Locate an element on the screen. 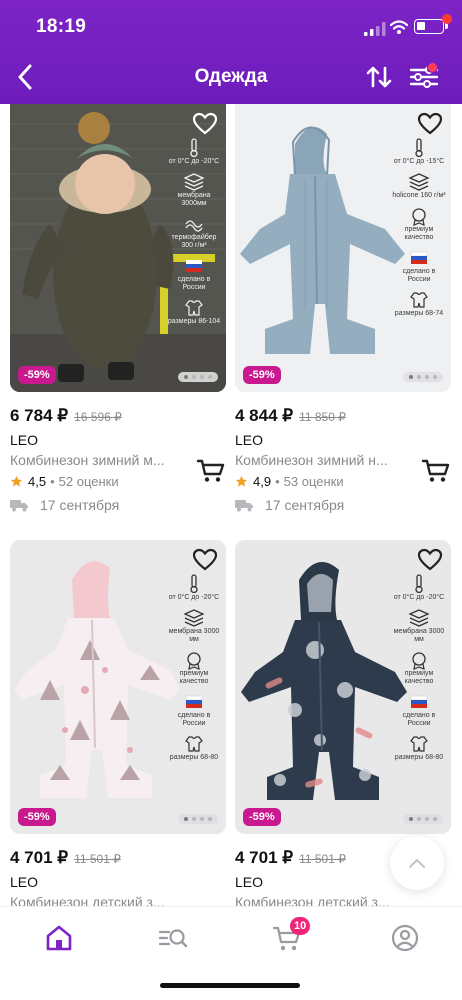  feature-filler: holicone 160 г/м² is located at coordinates (419, 186).